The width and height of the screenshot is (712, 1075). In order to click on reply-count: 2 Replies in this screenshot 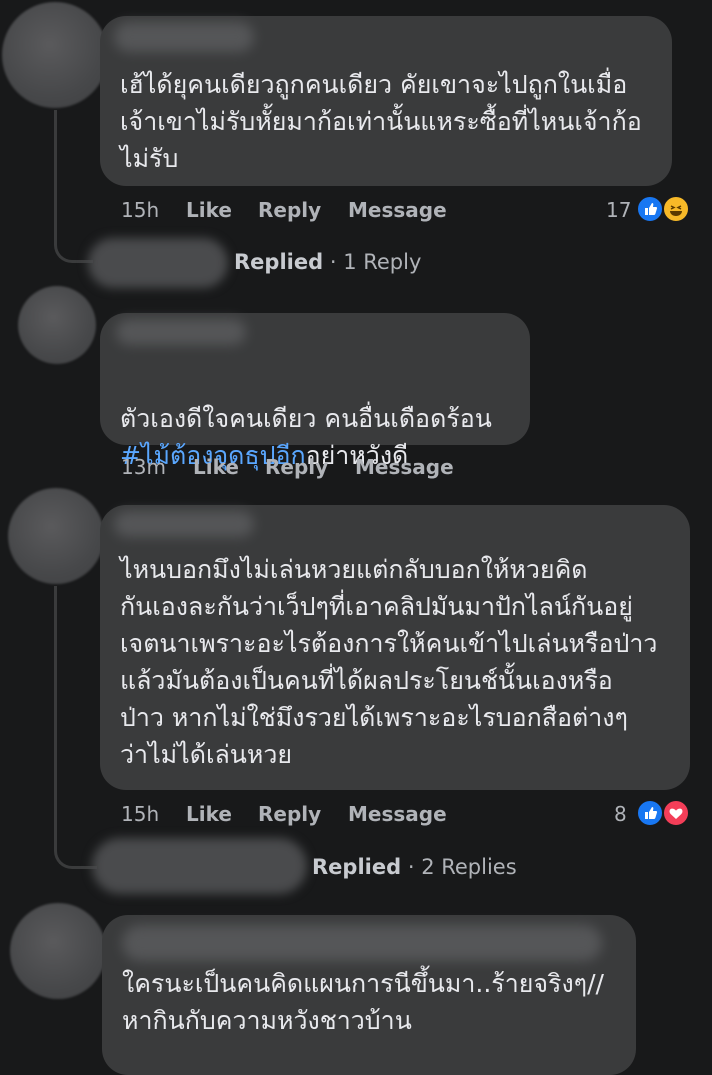, I will do `click(469, 867)`.